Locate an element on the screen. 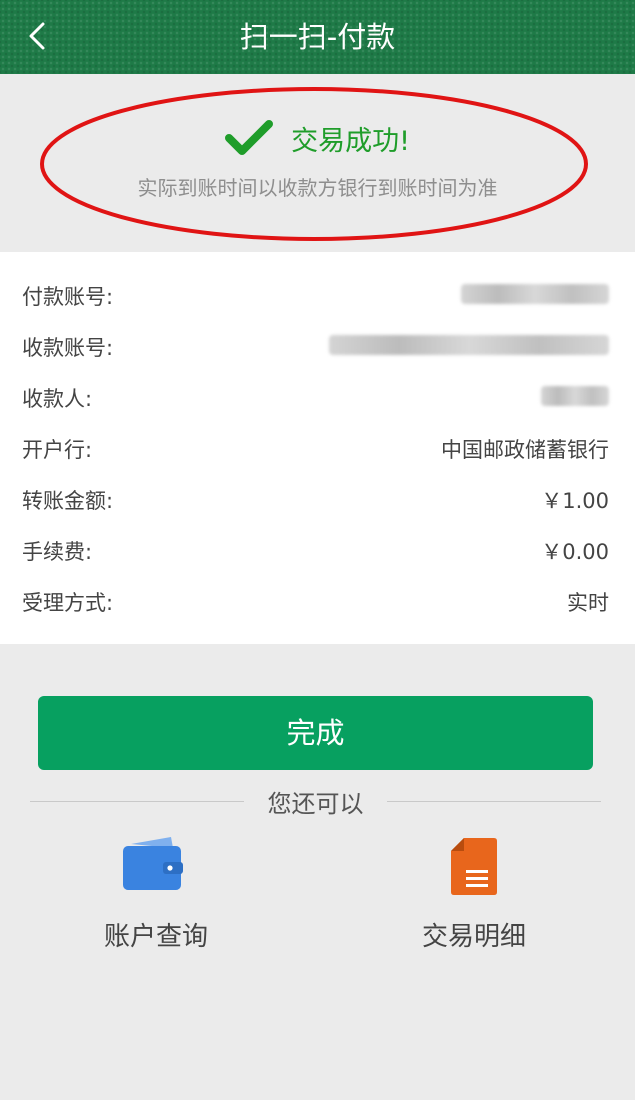  detail-label: 转账金额: is located at coordinates (68, 501).